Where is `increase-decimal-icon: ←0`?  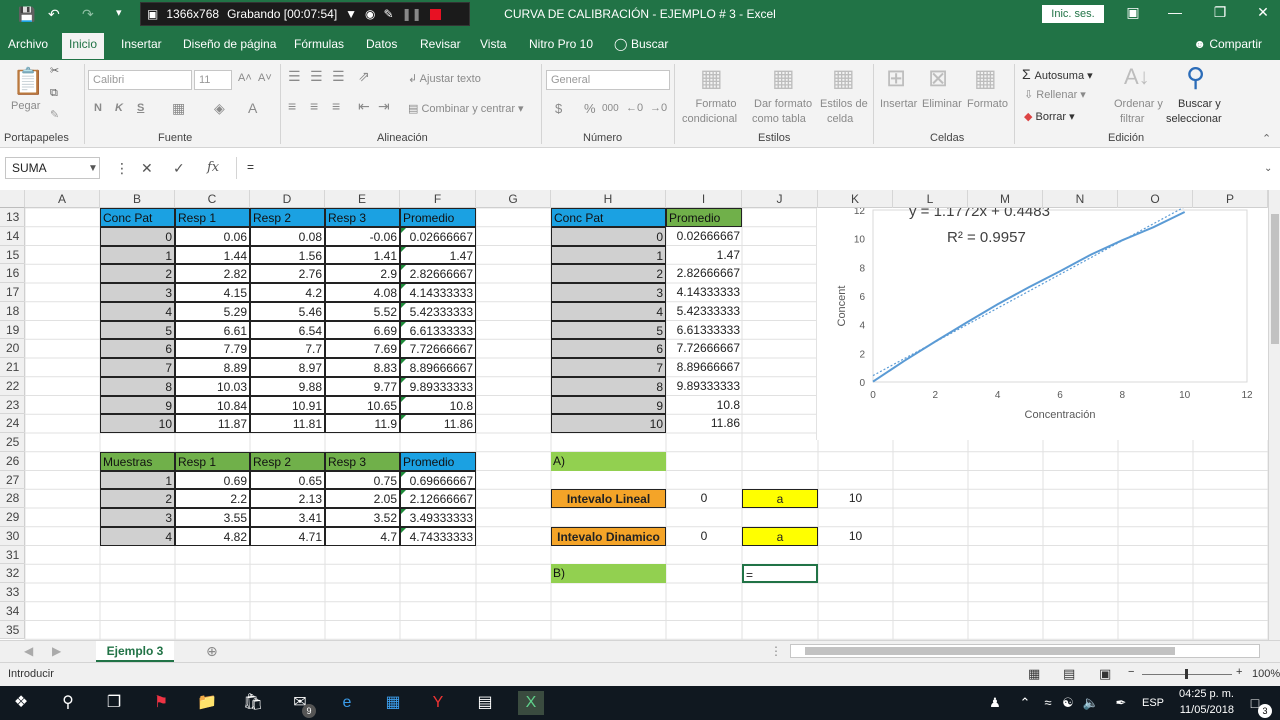
increase-decimal-icon: ←0 is located at coordinates (634, 108).